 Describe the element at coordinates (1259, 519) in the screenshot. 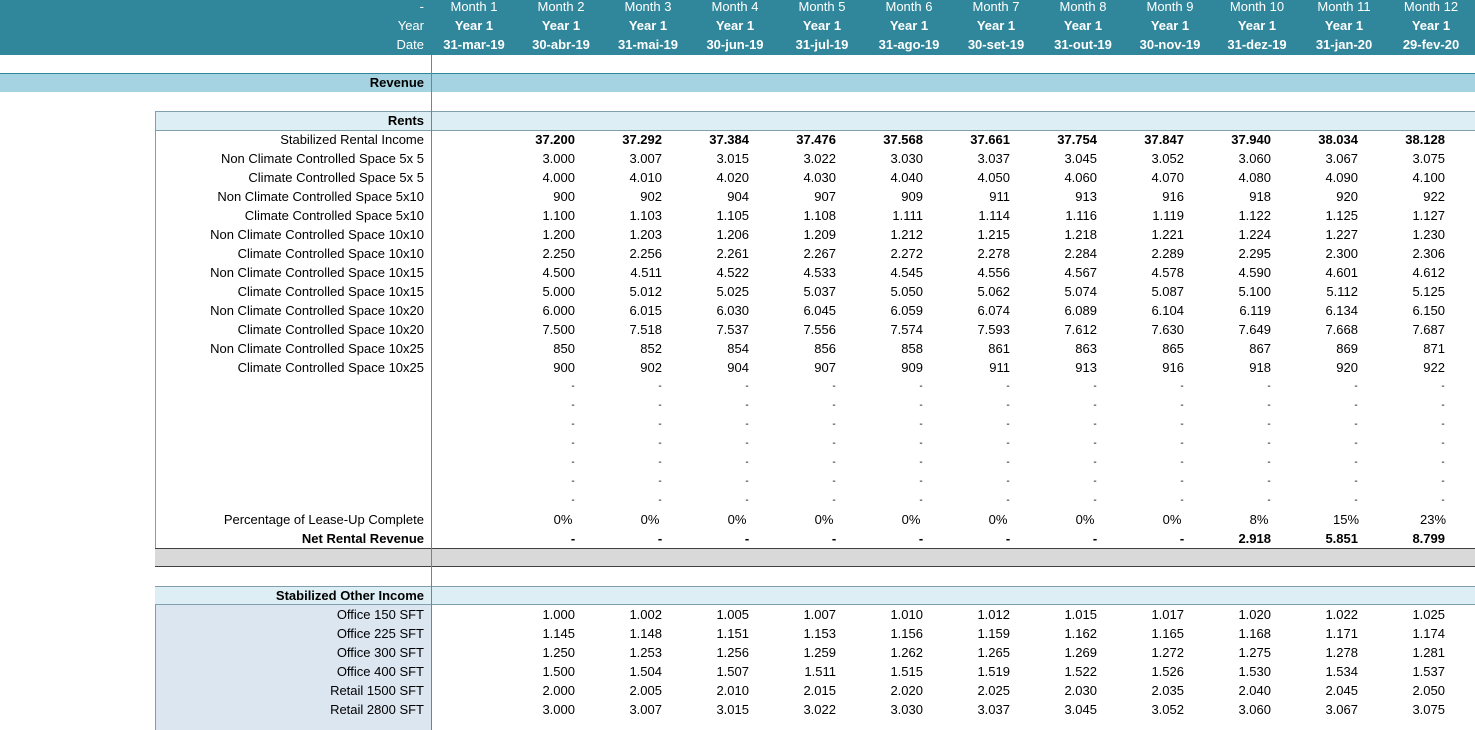

I see `row-value: 8%` at that location.